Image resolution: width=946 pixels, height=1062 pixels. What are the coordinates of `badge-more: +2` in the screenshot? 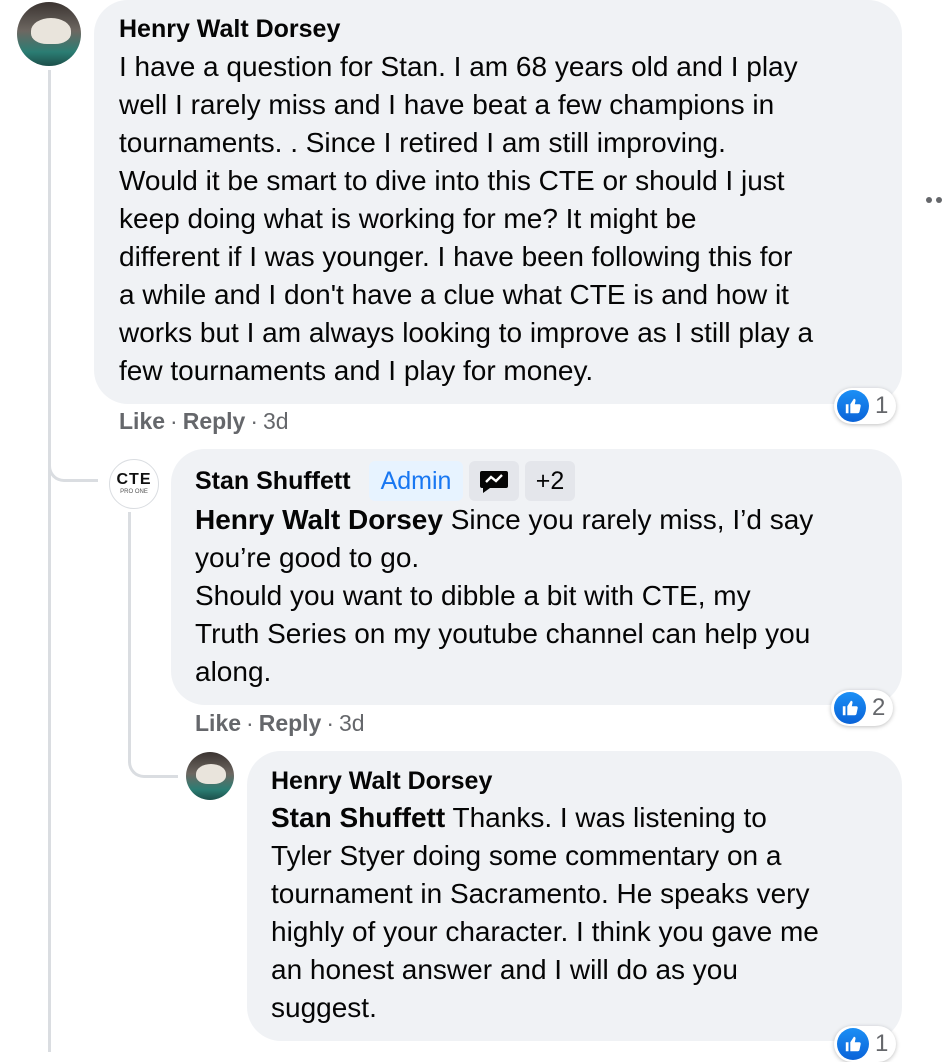 It's located at (550, 481).